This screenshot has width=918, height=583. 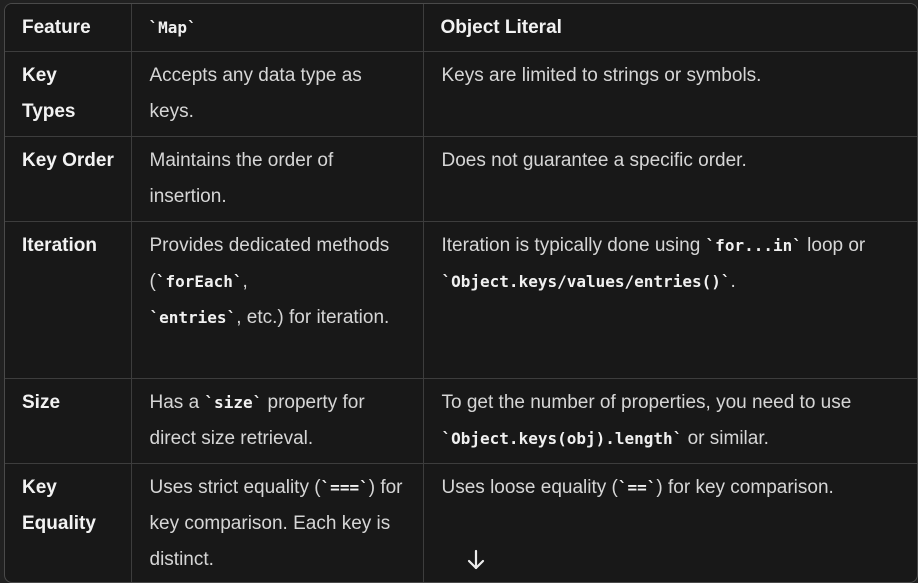 I want to click on row-object-cell: Keys are limited to strings or symbols., so click(x=670, y=94).